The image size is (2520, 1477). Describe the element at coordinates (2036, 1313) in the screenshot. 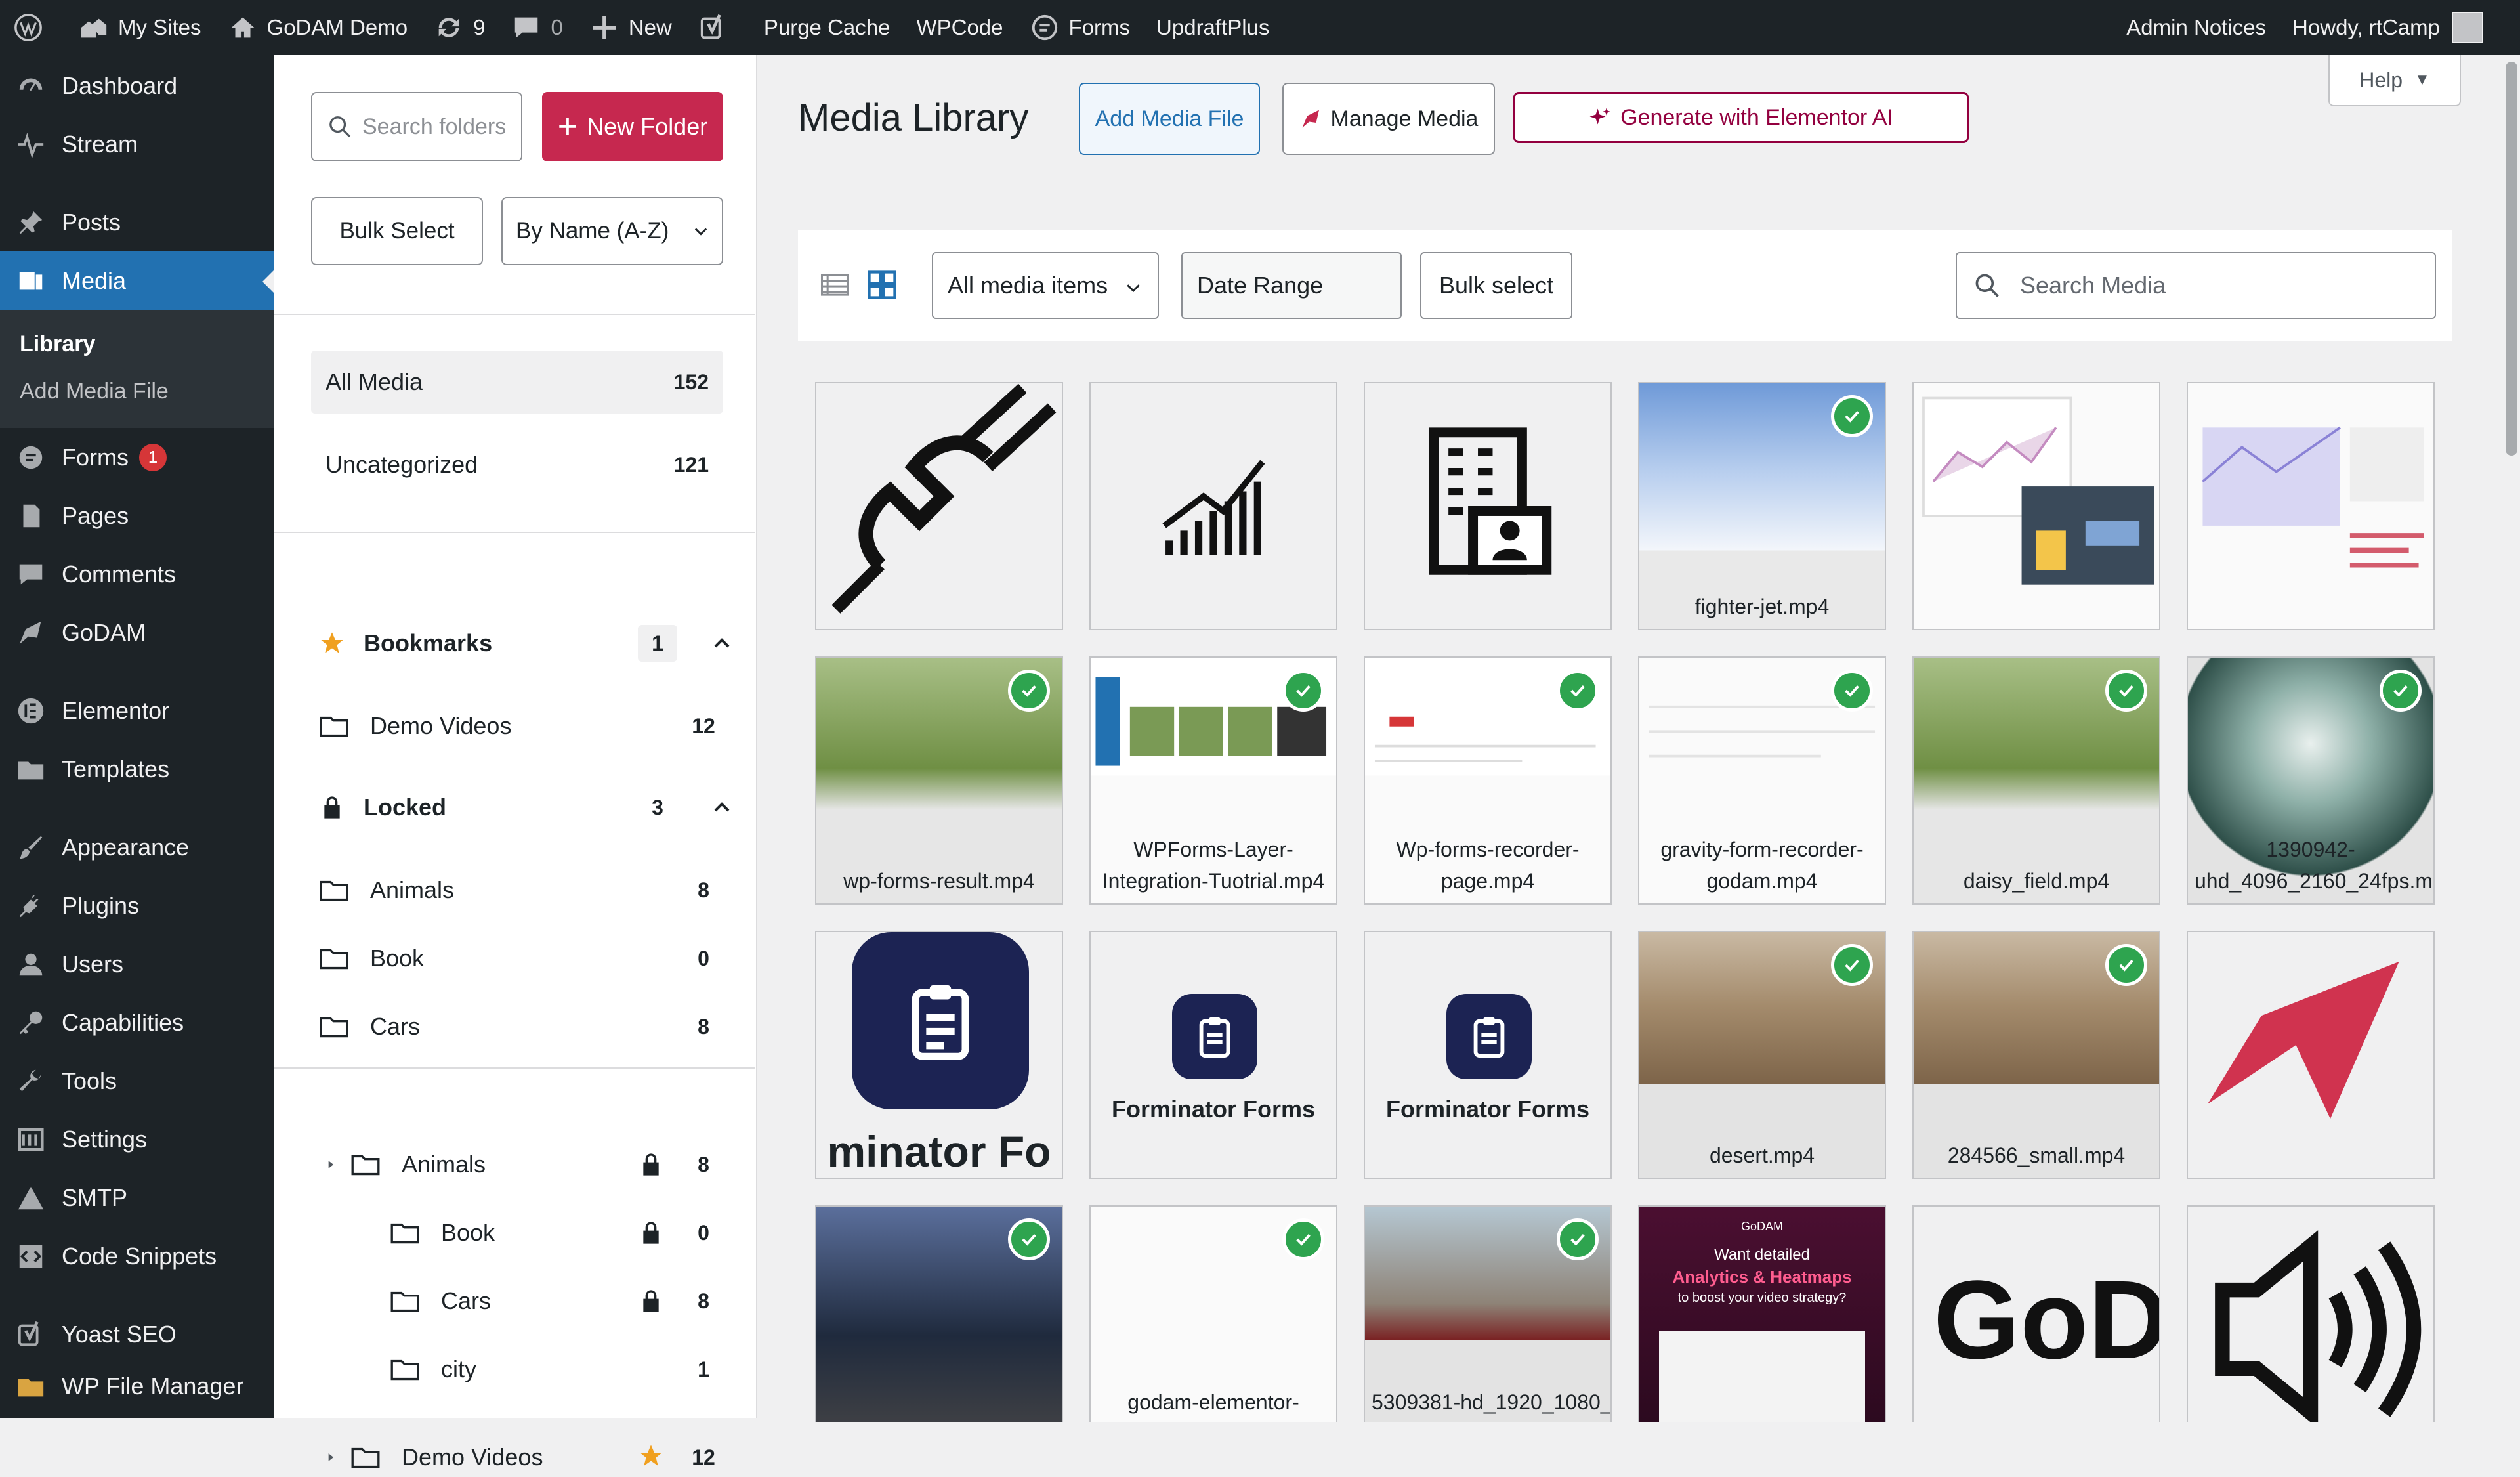

I see `media-tile: GoD/` at that location.